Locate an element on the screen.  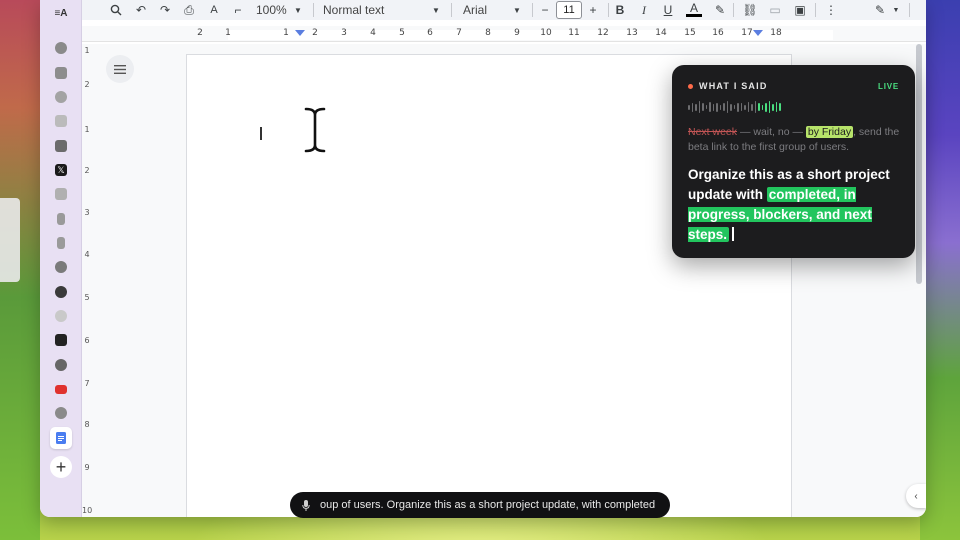
app-icon is located at coordinates (61, 194).